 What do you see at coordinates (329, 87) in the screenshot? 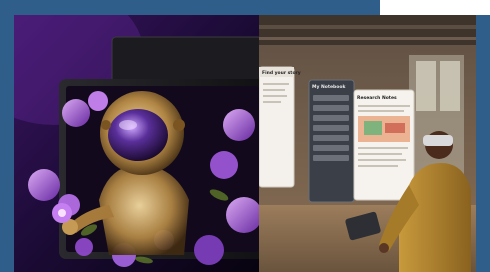
I see `middle-window-title: My Notebook` at bounding box center [329, 87].